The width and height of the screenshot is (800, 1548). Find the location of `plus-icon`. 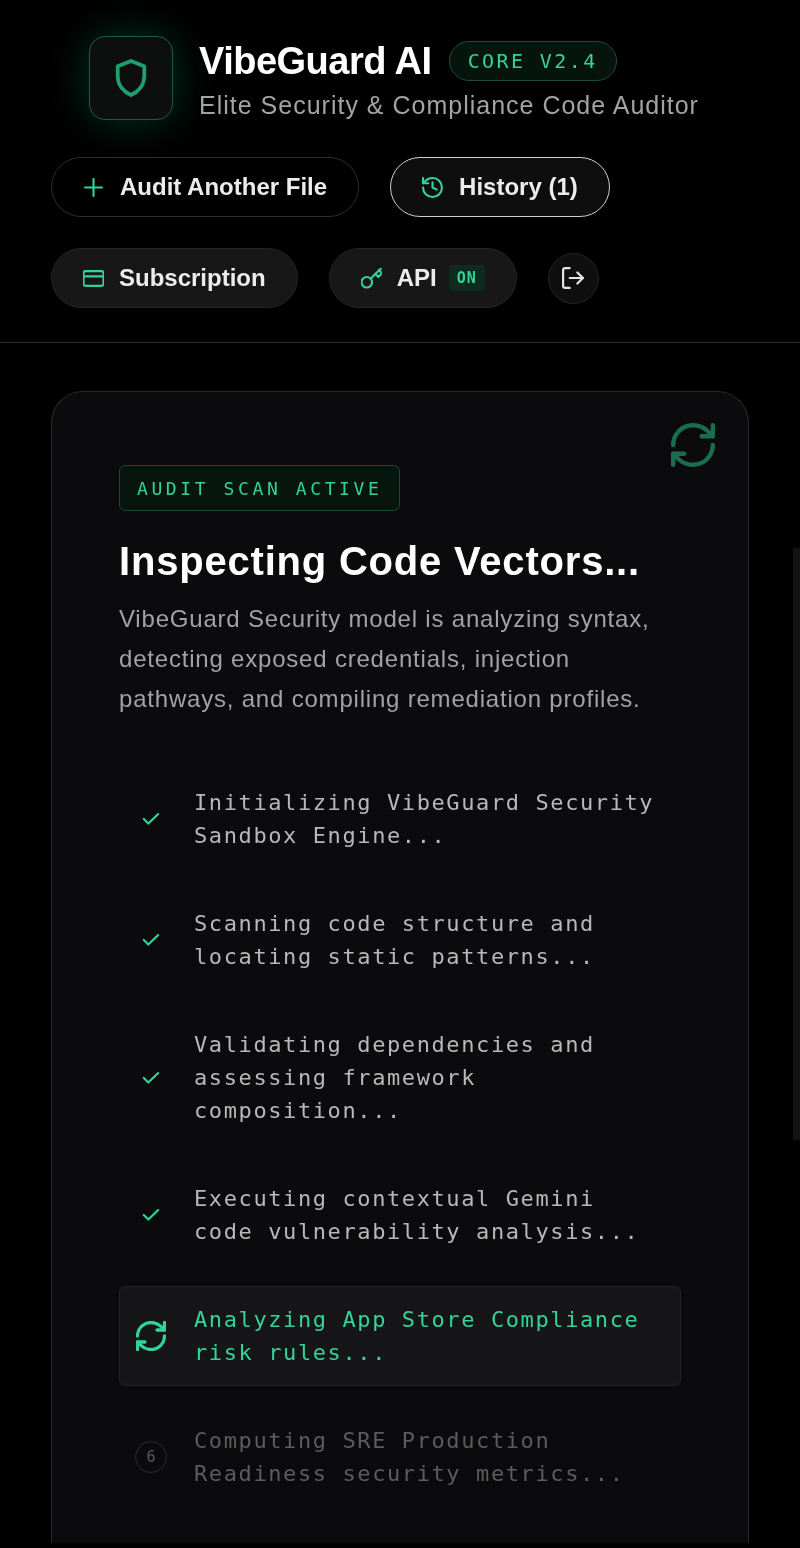

plus-icon is located at coordinates (93, 187).